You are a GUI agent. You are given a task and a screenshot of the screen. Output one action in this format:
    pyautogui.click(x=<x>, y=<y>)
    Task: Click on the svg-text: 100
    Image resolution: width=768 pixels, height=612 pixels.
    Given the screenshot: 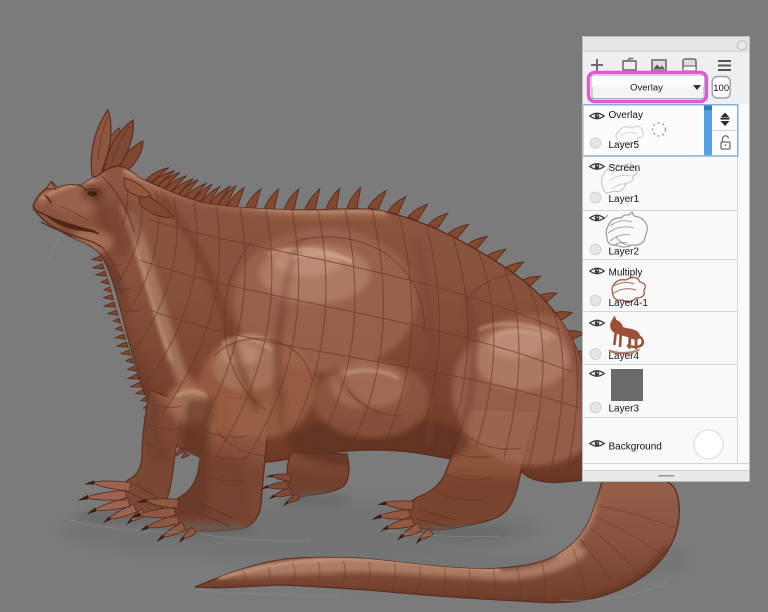 What is the action you would take?
    pyautogui.click(x=721, y=88)
    